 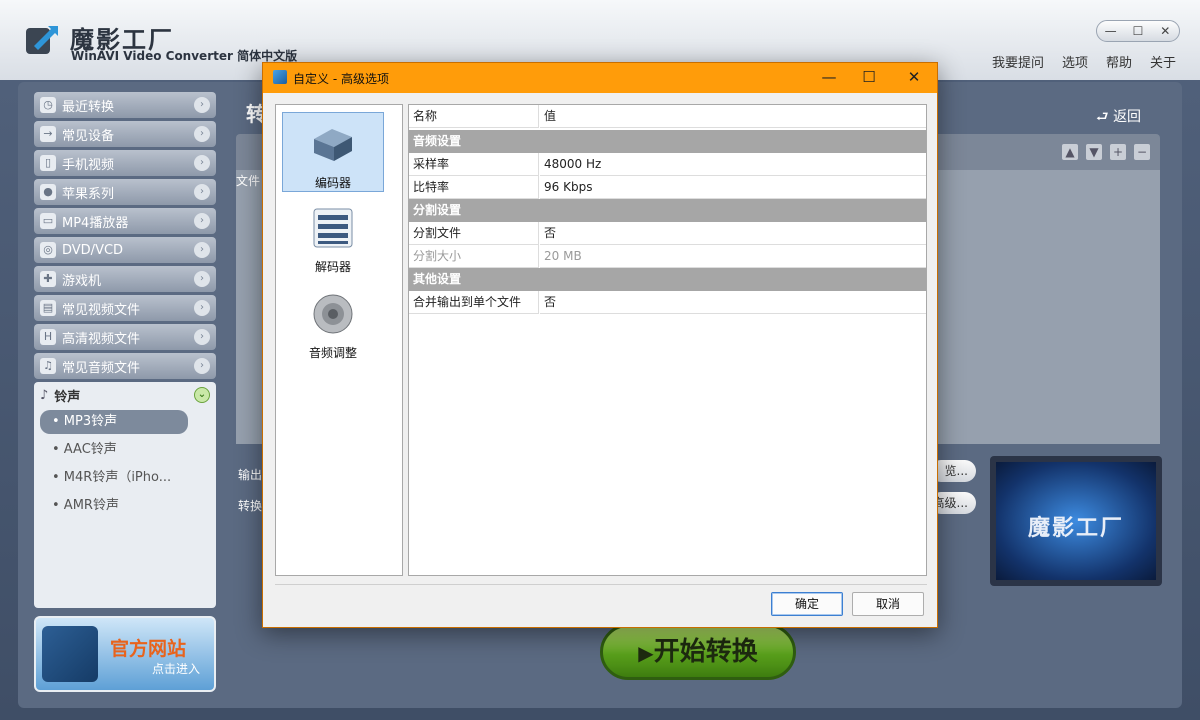 I want to click on preview-panel: 魔影工厂, so click(x=1076, y=521).